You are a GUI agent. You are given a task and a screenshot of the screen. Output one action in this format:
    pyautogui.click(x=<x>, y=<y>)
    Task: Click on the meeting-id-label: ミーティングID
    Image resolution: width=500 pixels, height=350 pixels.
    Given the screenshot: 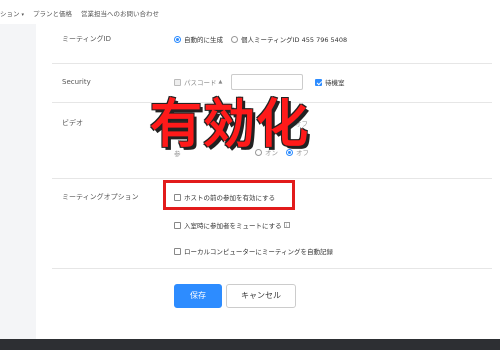 What is the action you would take?
    pyautogui.click(x=87, y=39)
    